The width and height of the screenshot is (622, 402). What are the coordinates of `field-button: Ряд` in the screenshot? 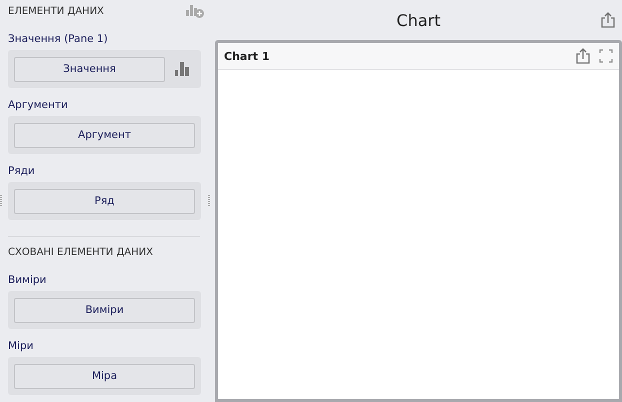 It's located at (104, 201).